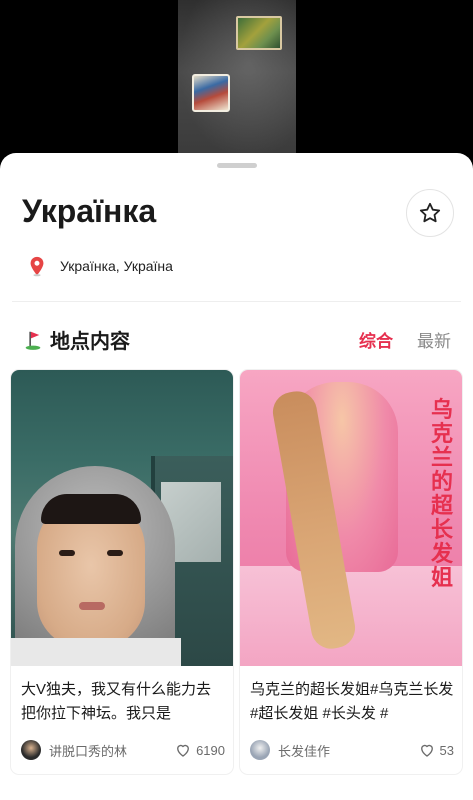  What do you see at coordinates (405, 339) in the screenshot?
I see `sort-tabs: 综合 最新` at bounding box center [405, 339].